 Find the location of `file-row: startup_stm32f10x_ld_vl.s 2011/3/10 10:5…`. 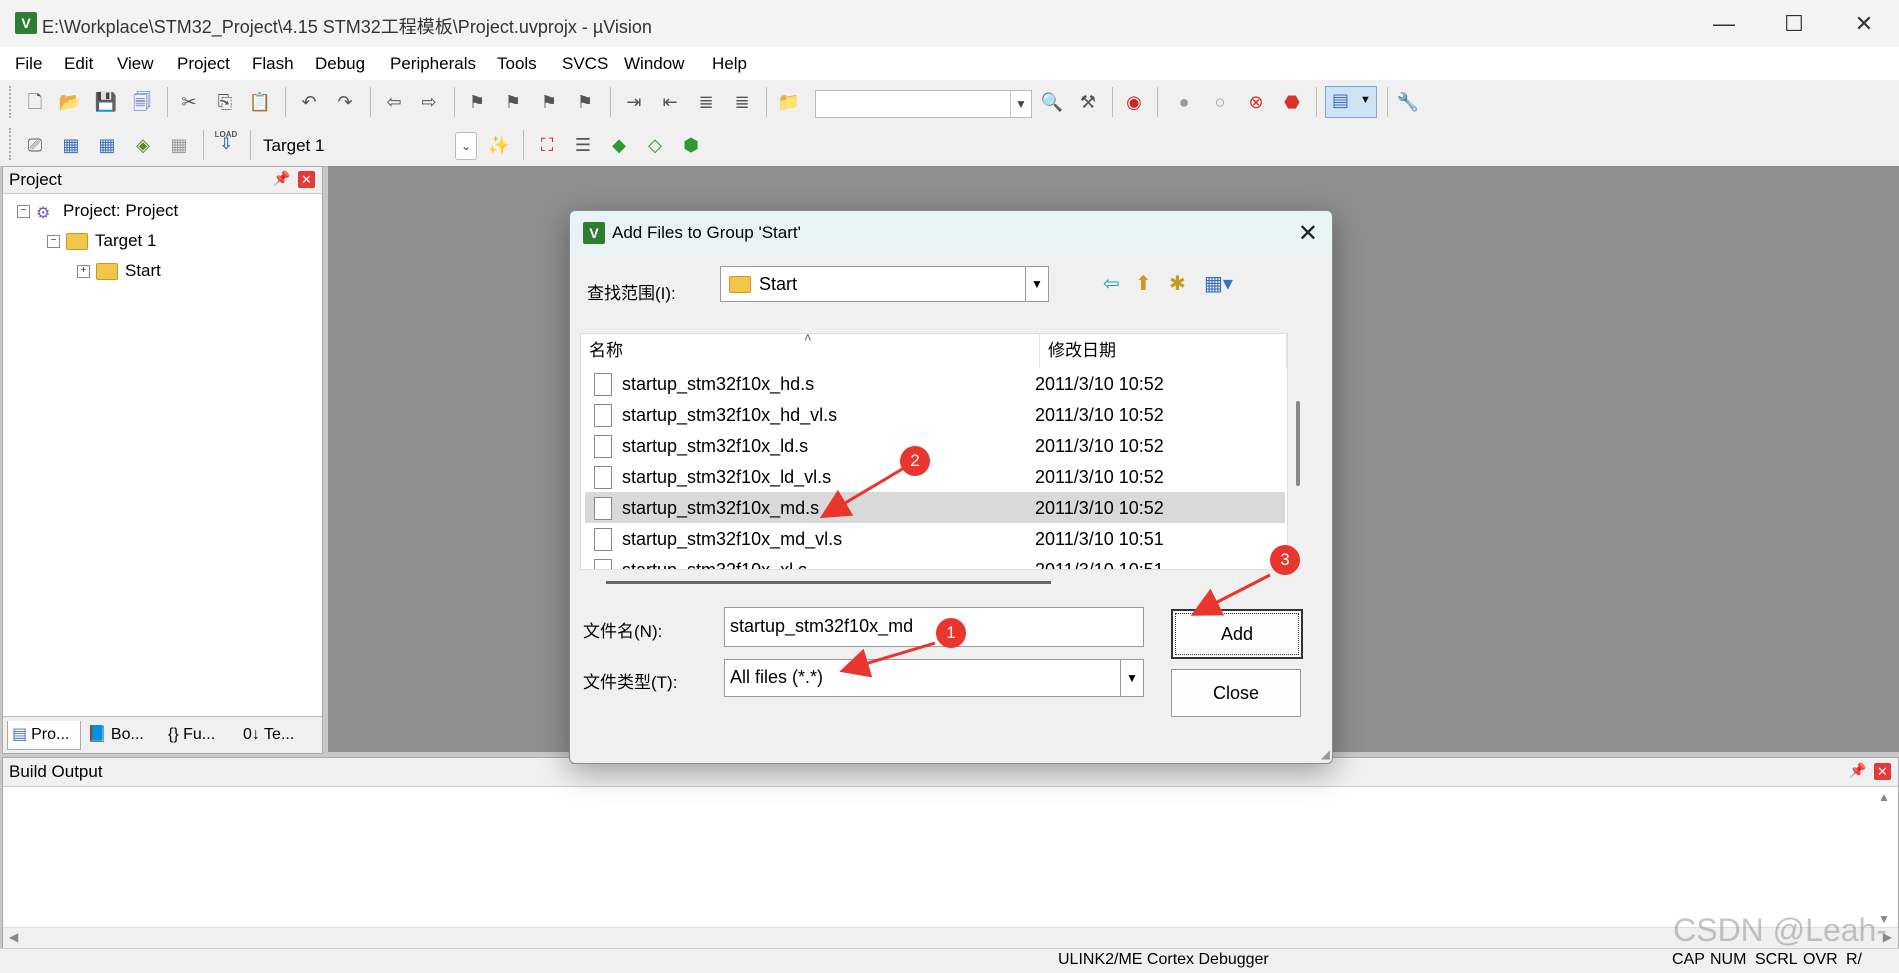

file-row: startup_stm32f10x_ld_vl.s 2011/3/10 10:5… is located at coordinates (935, 476).